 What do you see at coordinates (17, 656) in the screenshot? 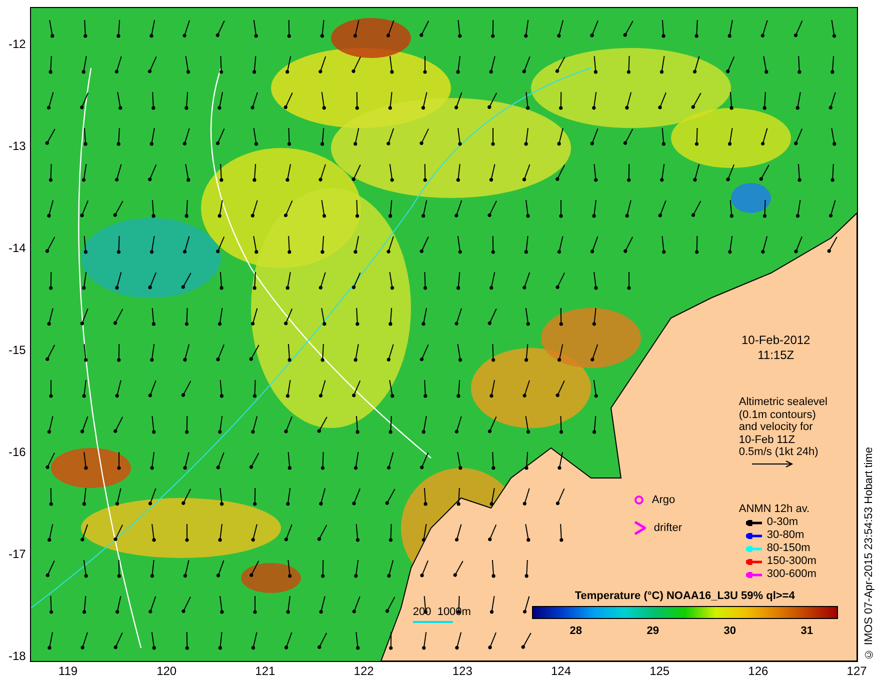
I see `axis-tick-label: -18` at bounding box center [17, 656].